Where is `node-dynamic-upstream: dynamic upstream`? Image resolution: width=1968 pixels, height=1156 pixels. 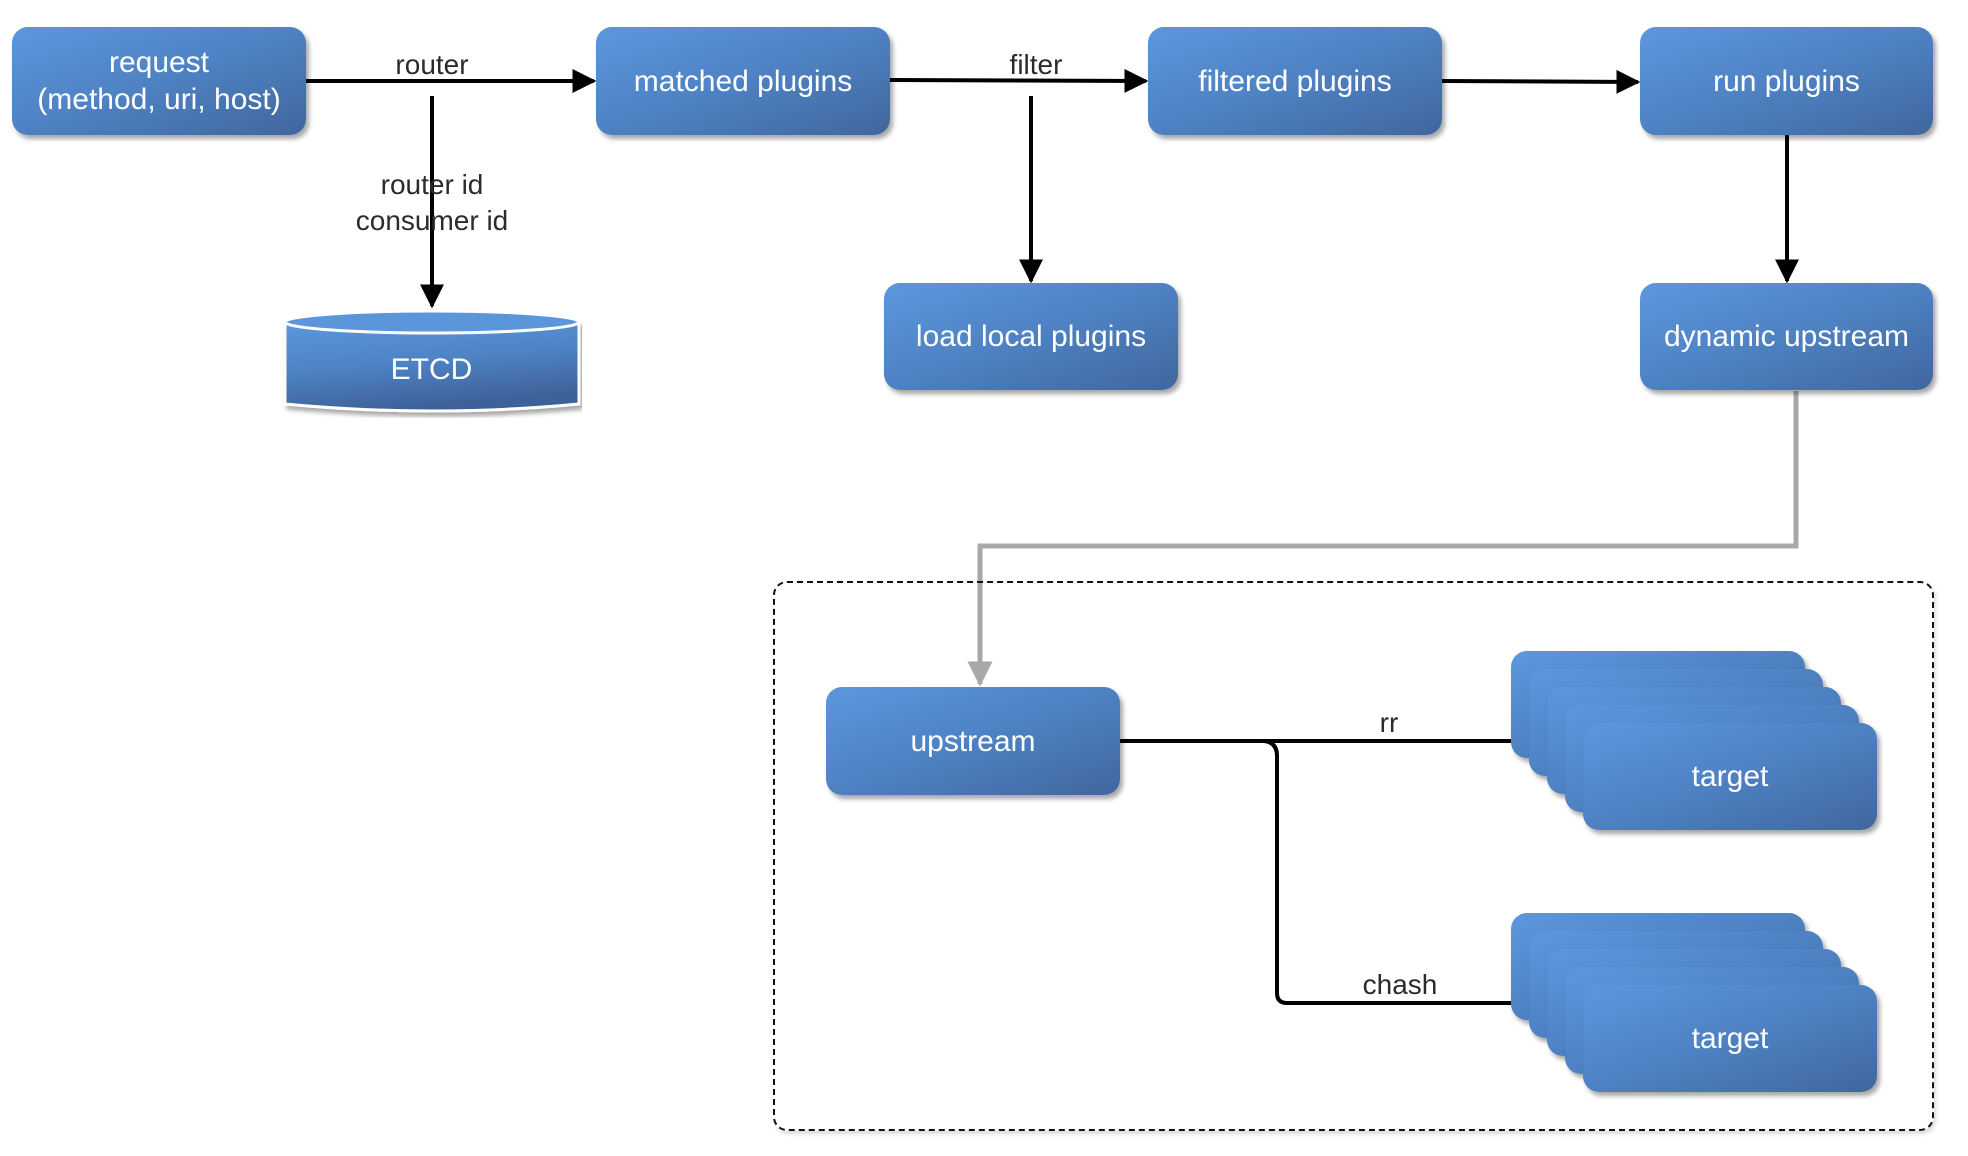 node-dynamic-upstream: dynamic upstream is located at coordinates (1786, 336).